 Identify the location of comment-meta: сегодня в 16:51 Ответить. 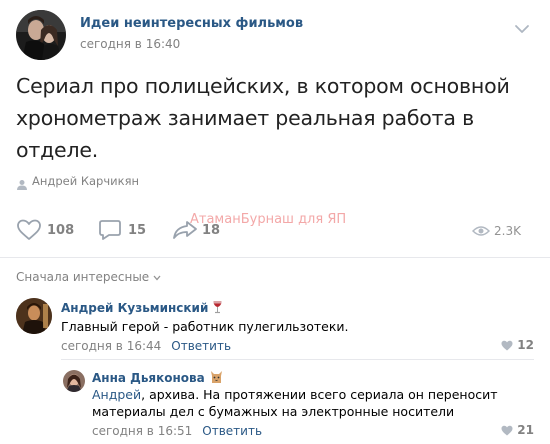
(177, 431).